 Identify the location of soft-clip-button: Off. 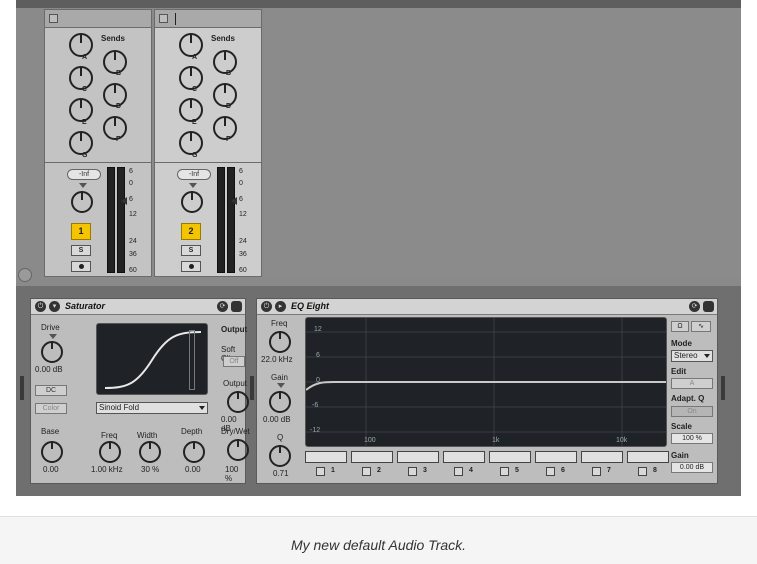
(234, 361).